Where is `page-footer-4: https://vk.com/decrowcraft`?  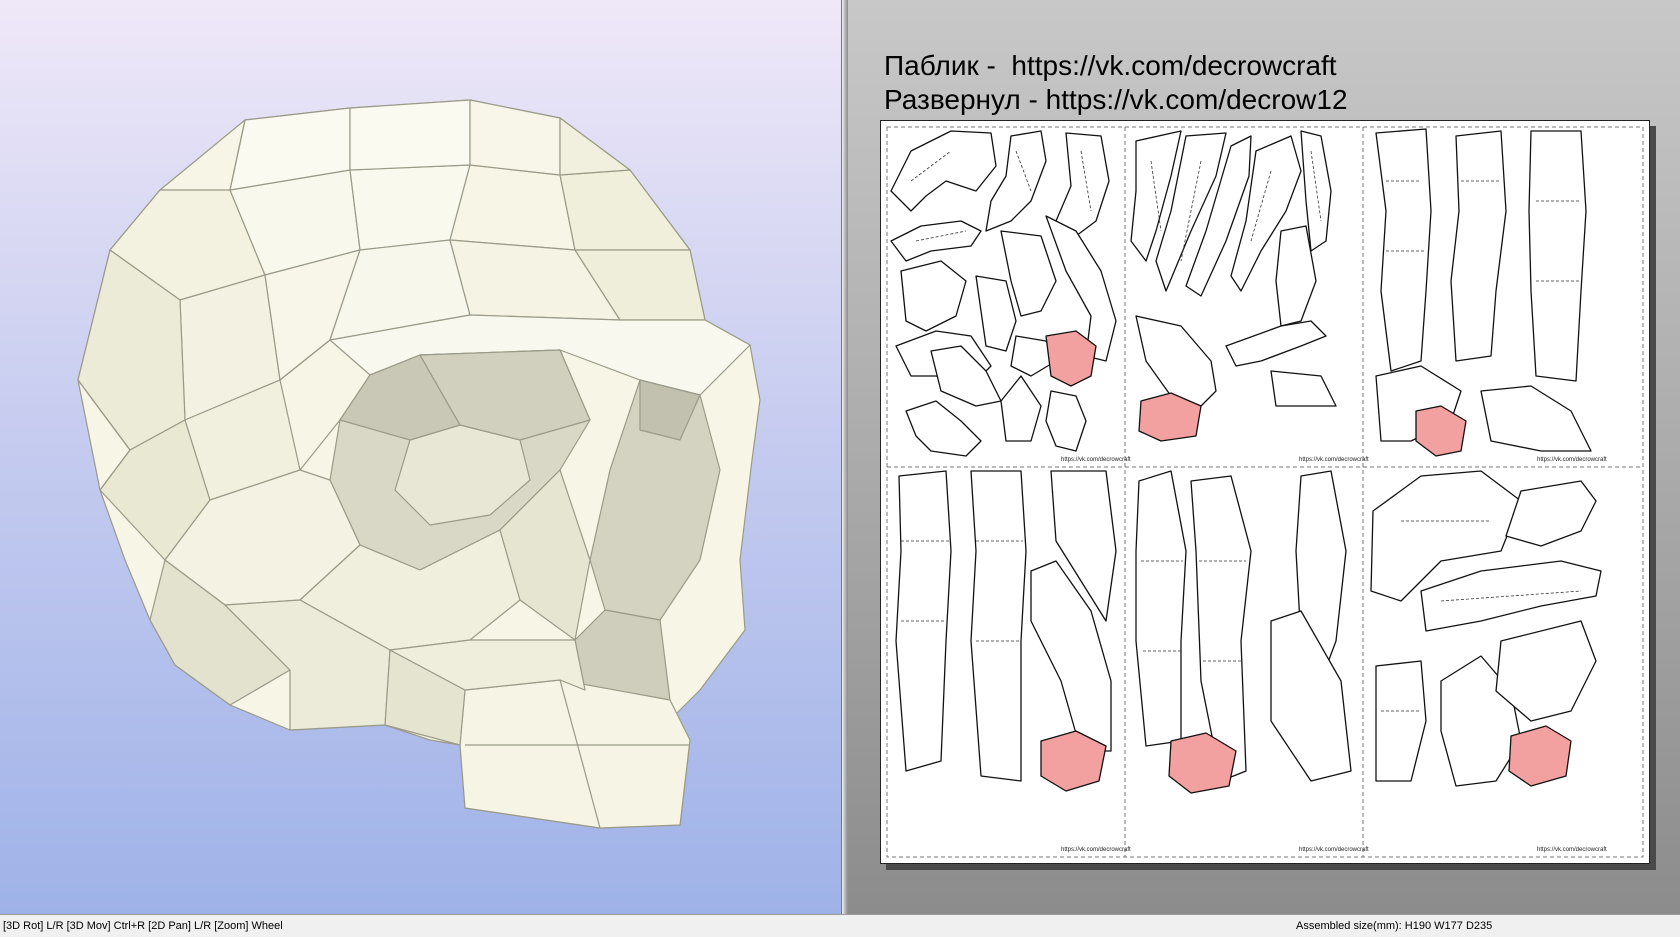
page-footer-4: https://vk.com/decrowcraft is located at coordinates (1096, 850).